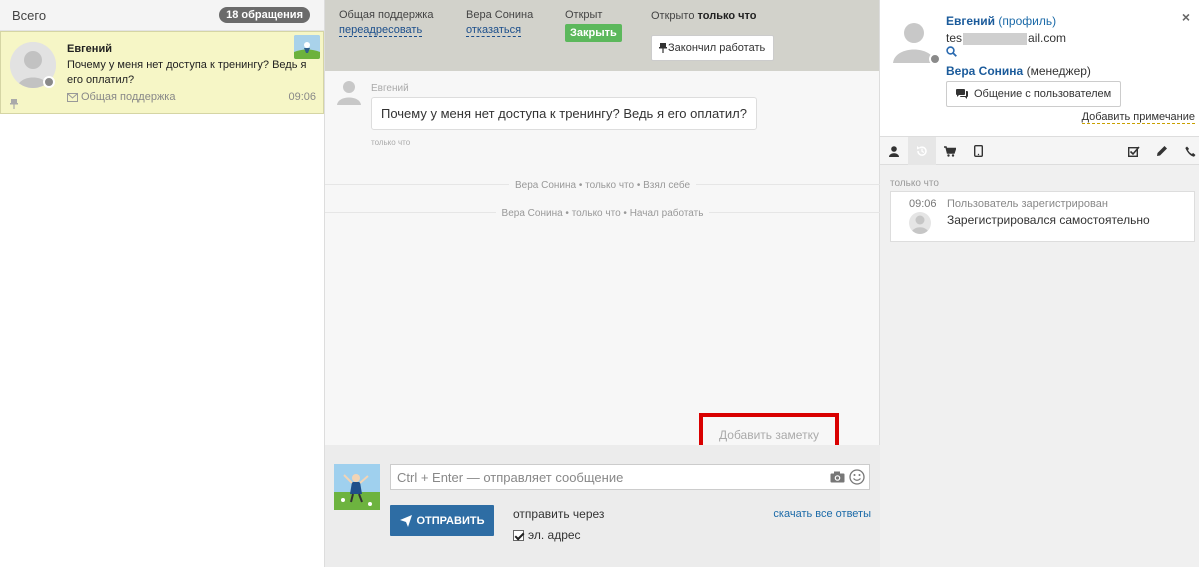 The image size is (1199, 567). What do you see at coordinates (970, 21) in the screenshot?
I see `profile-name: Евгений` at bounding box center [970, 21].